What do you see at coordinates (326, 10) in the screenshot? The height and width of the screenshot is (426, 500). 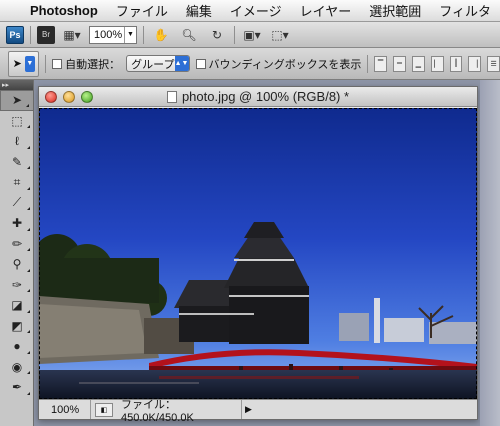 I see `menu-layer: レイヤー` at bounding box center [326, 10].